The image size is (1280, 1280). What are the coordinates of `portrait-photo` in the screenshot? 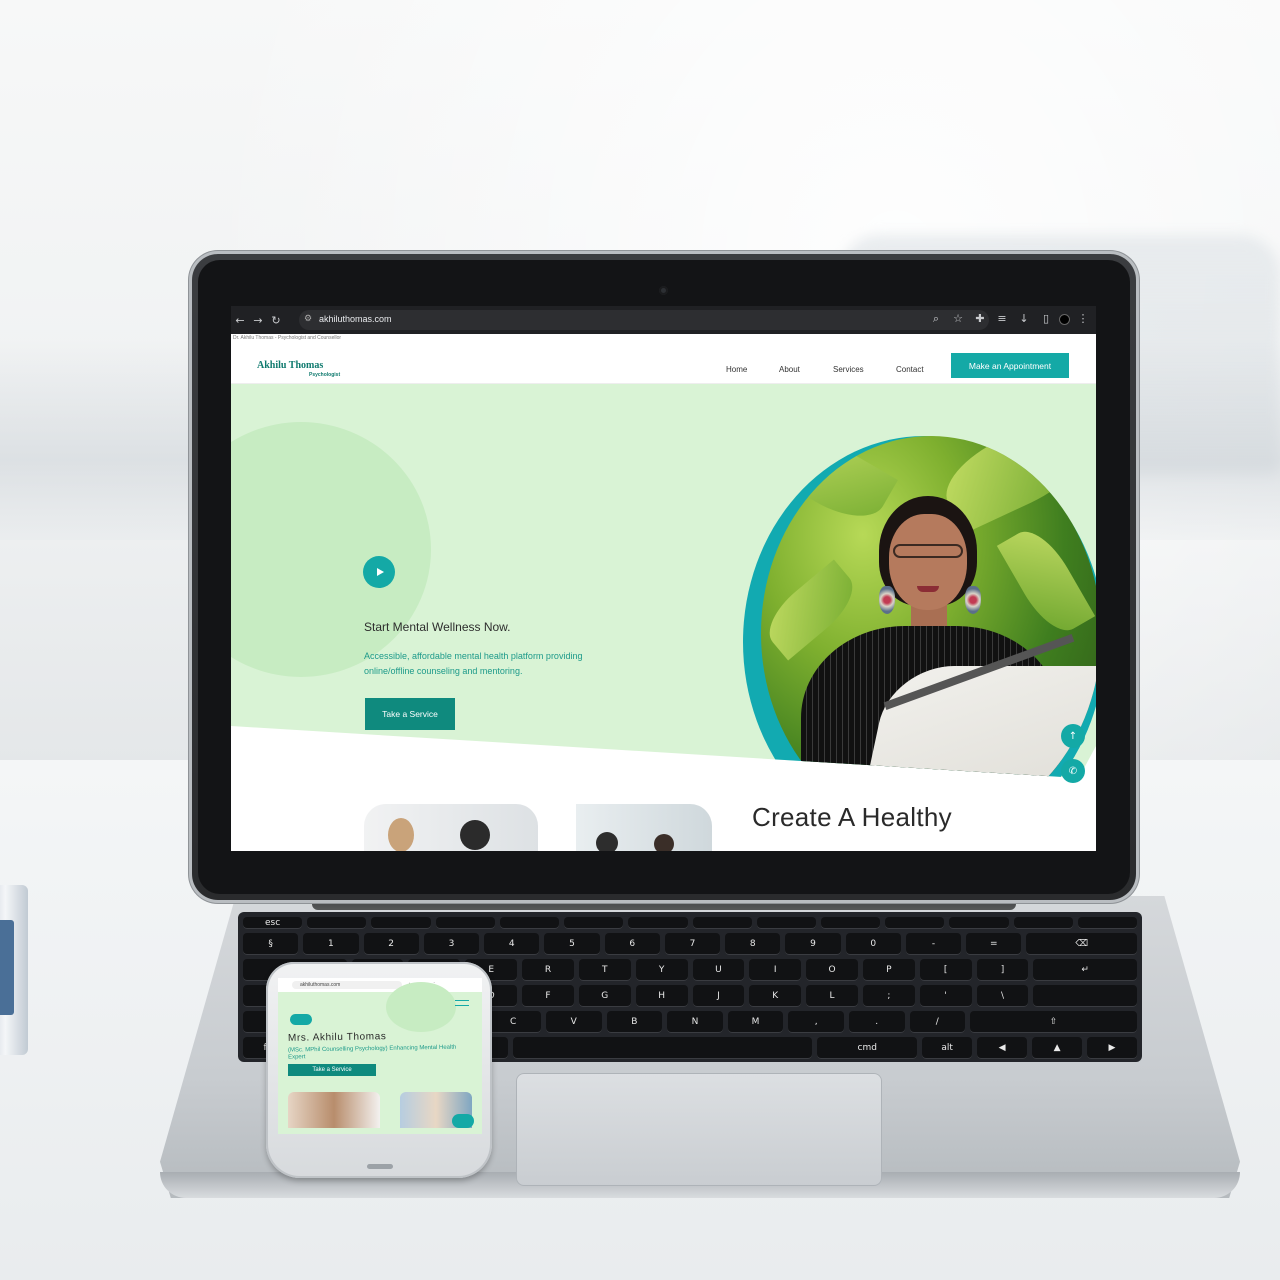 It's located at (928, 607).